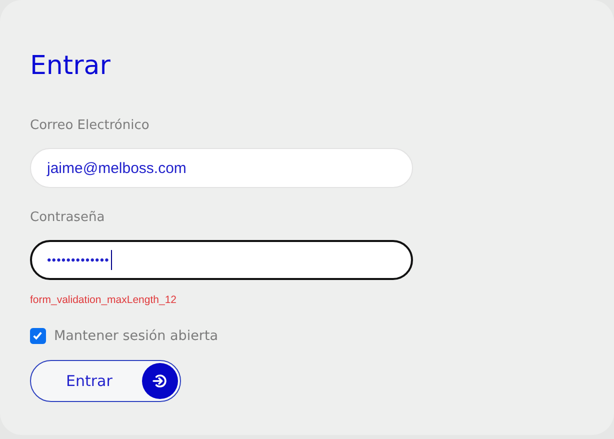  What do you see at coordinates (71, 66) in the screenshot?
I see `form-title: Entrar` at bounding box center [71, 66].